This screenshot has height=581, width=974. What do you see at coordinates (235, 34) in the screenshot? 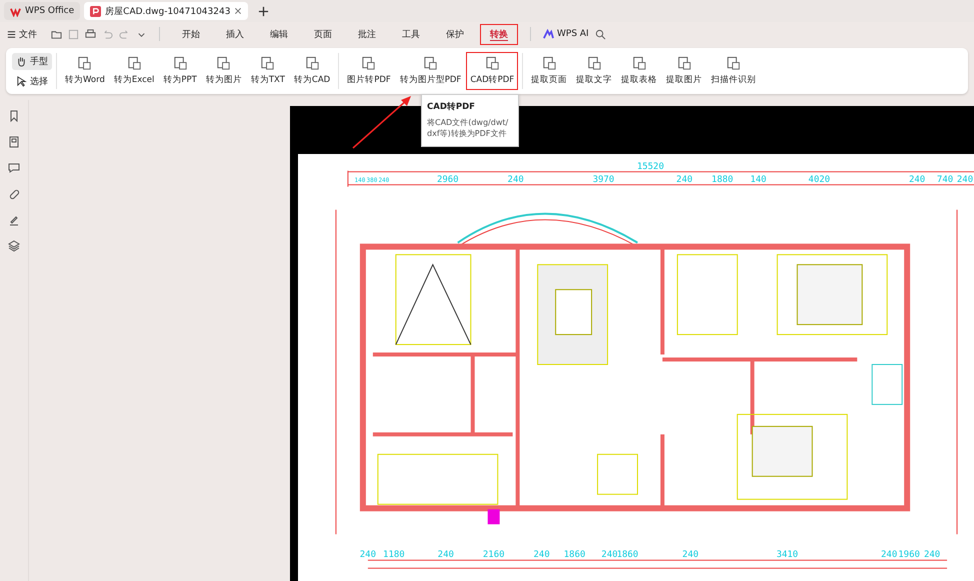
I see `menu-tab: 插入` at bounding box center [235, 34].